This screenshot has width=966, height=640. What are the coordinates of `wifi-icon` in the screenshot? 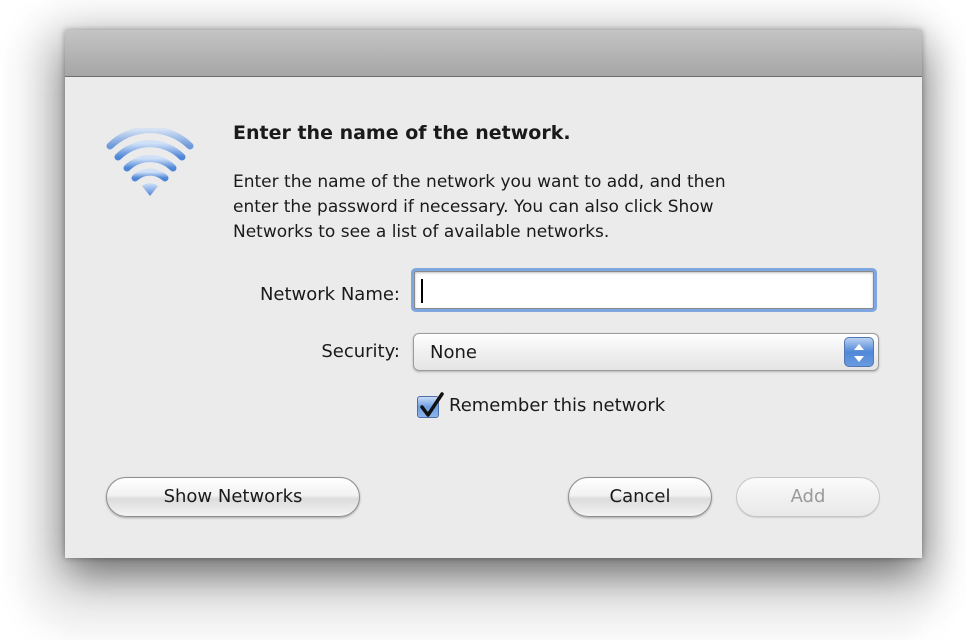 It's located at (150, 162).